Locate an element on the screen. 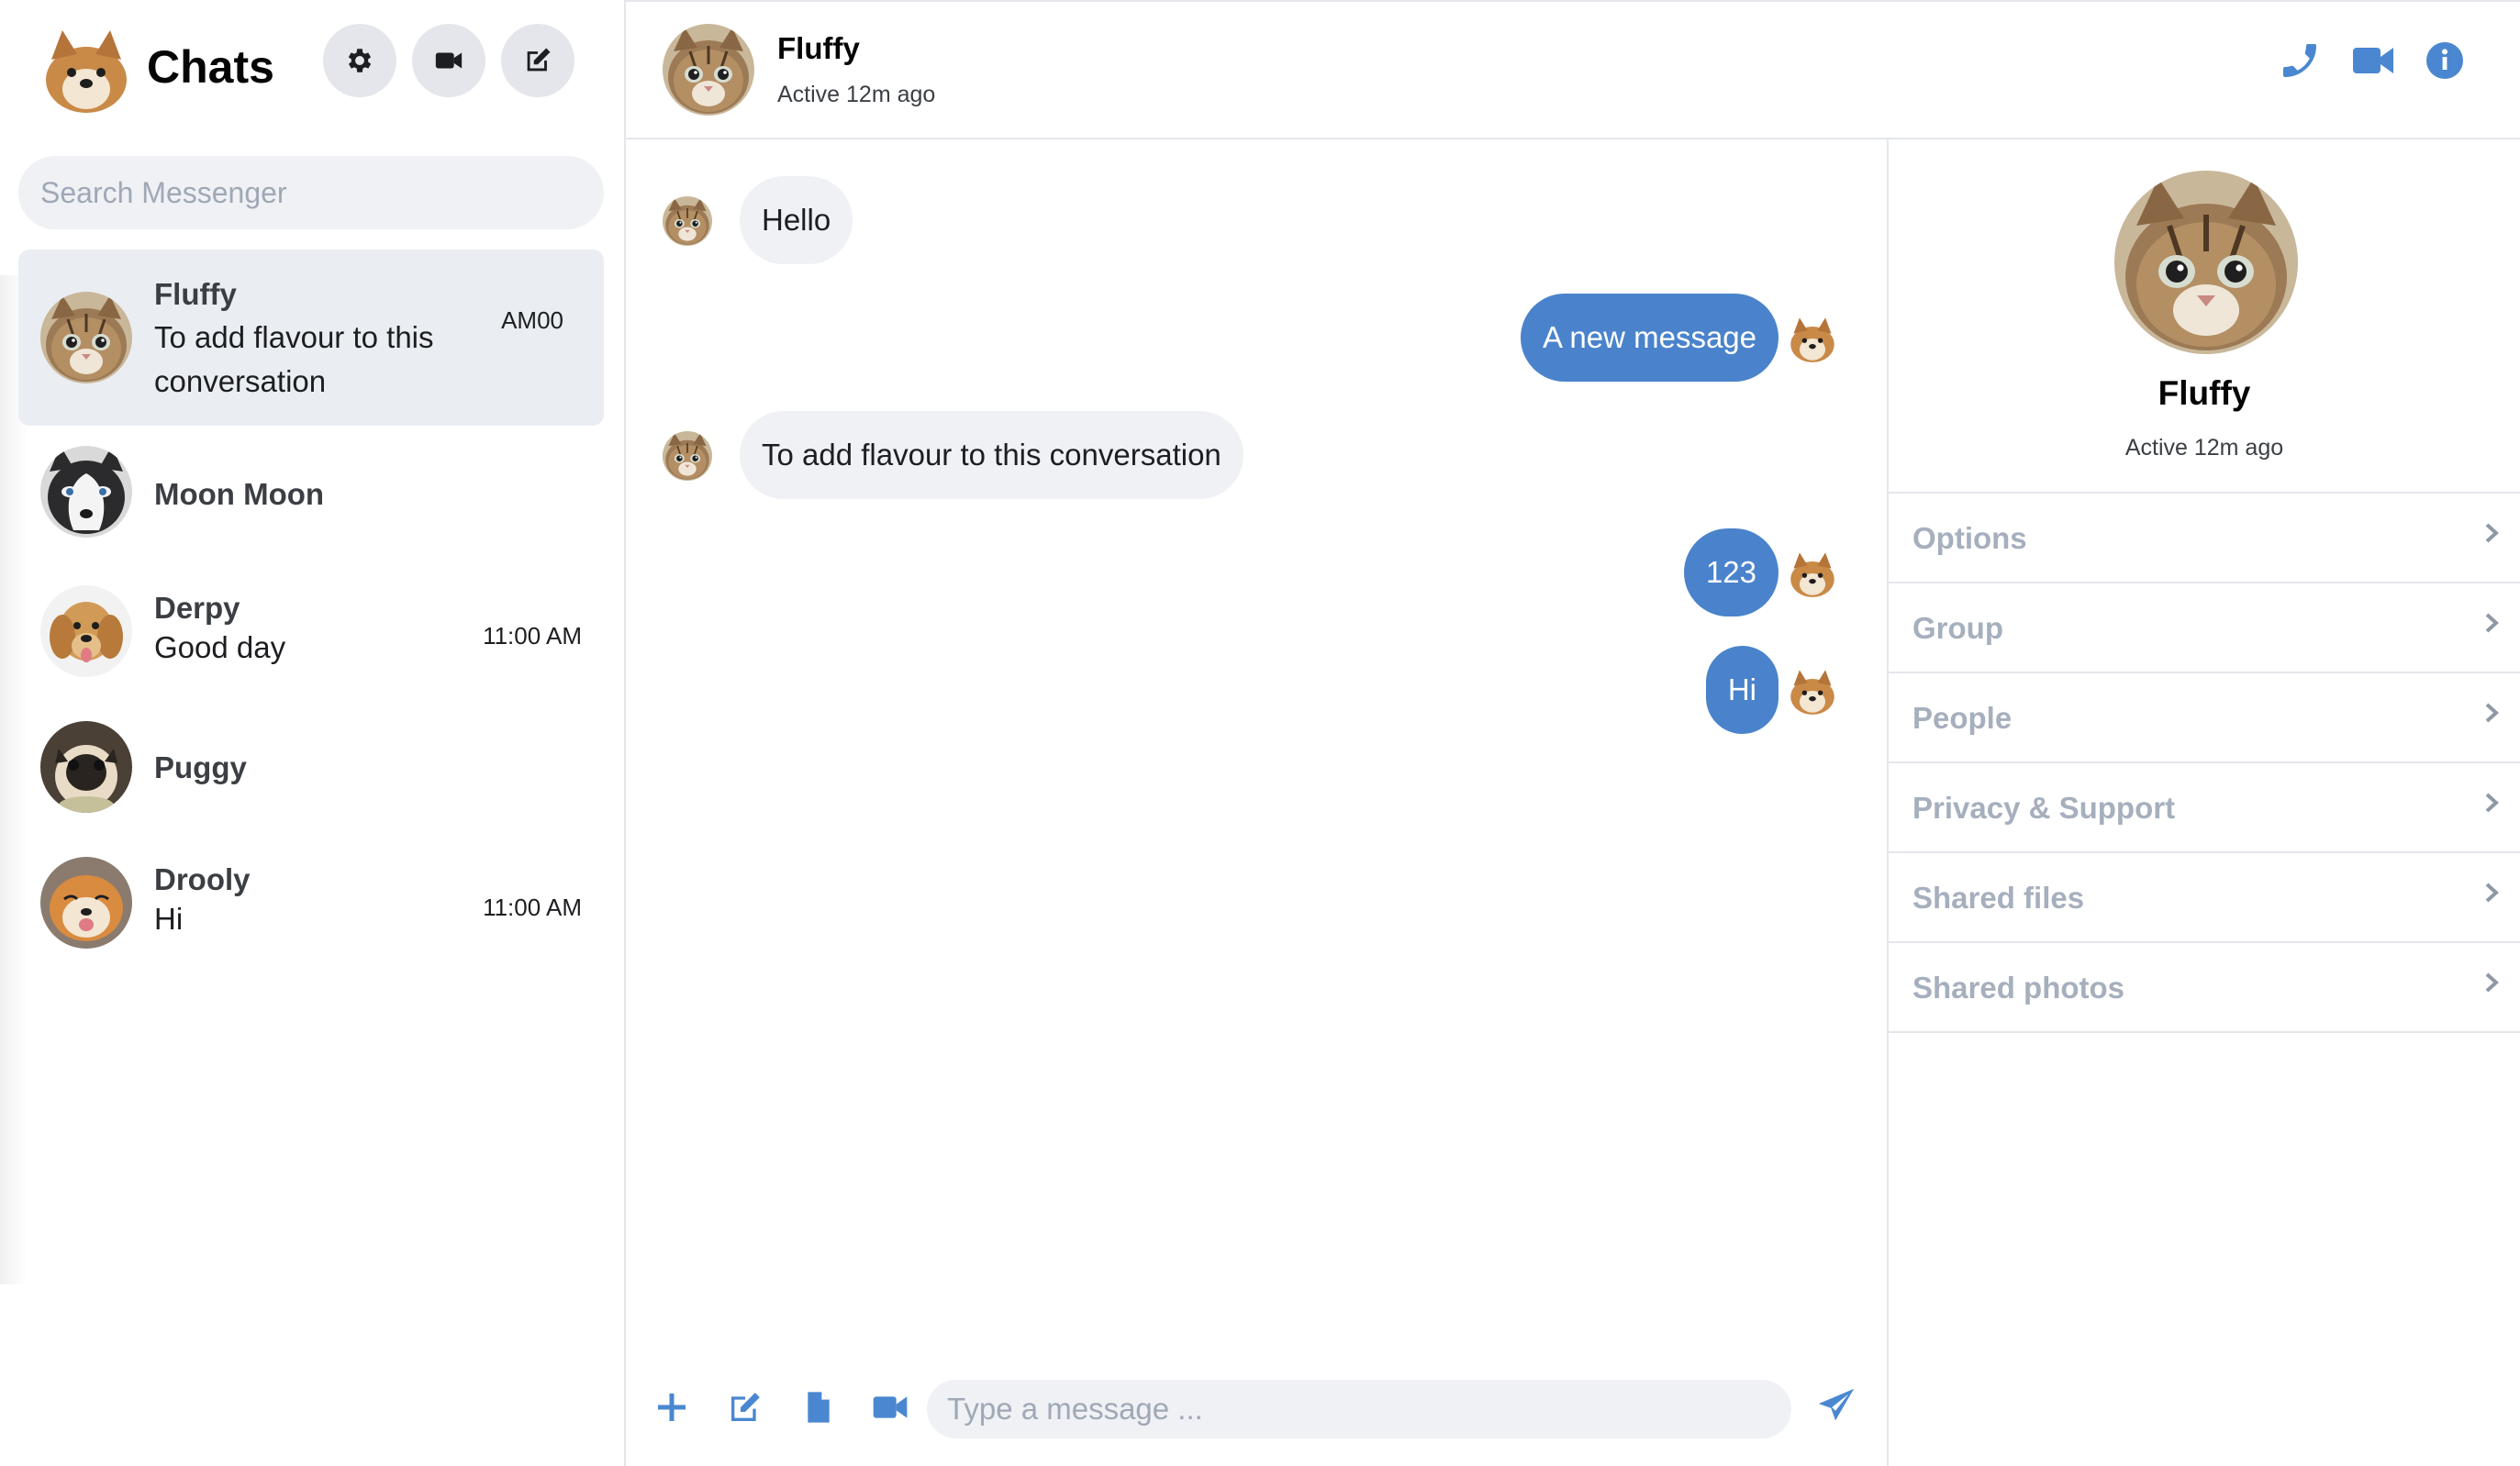 The height and width of the screenshot is (1466, 2520). message-bubble-outgoing: 123 is located at coordinates (1730, 572).